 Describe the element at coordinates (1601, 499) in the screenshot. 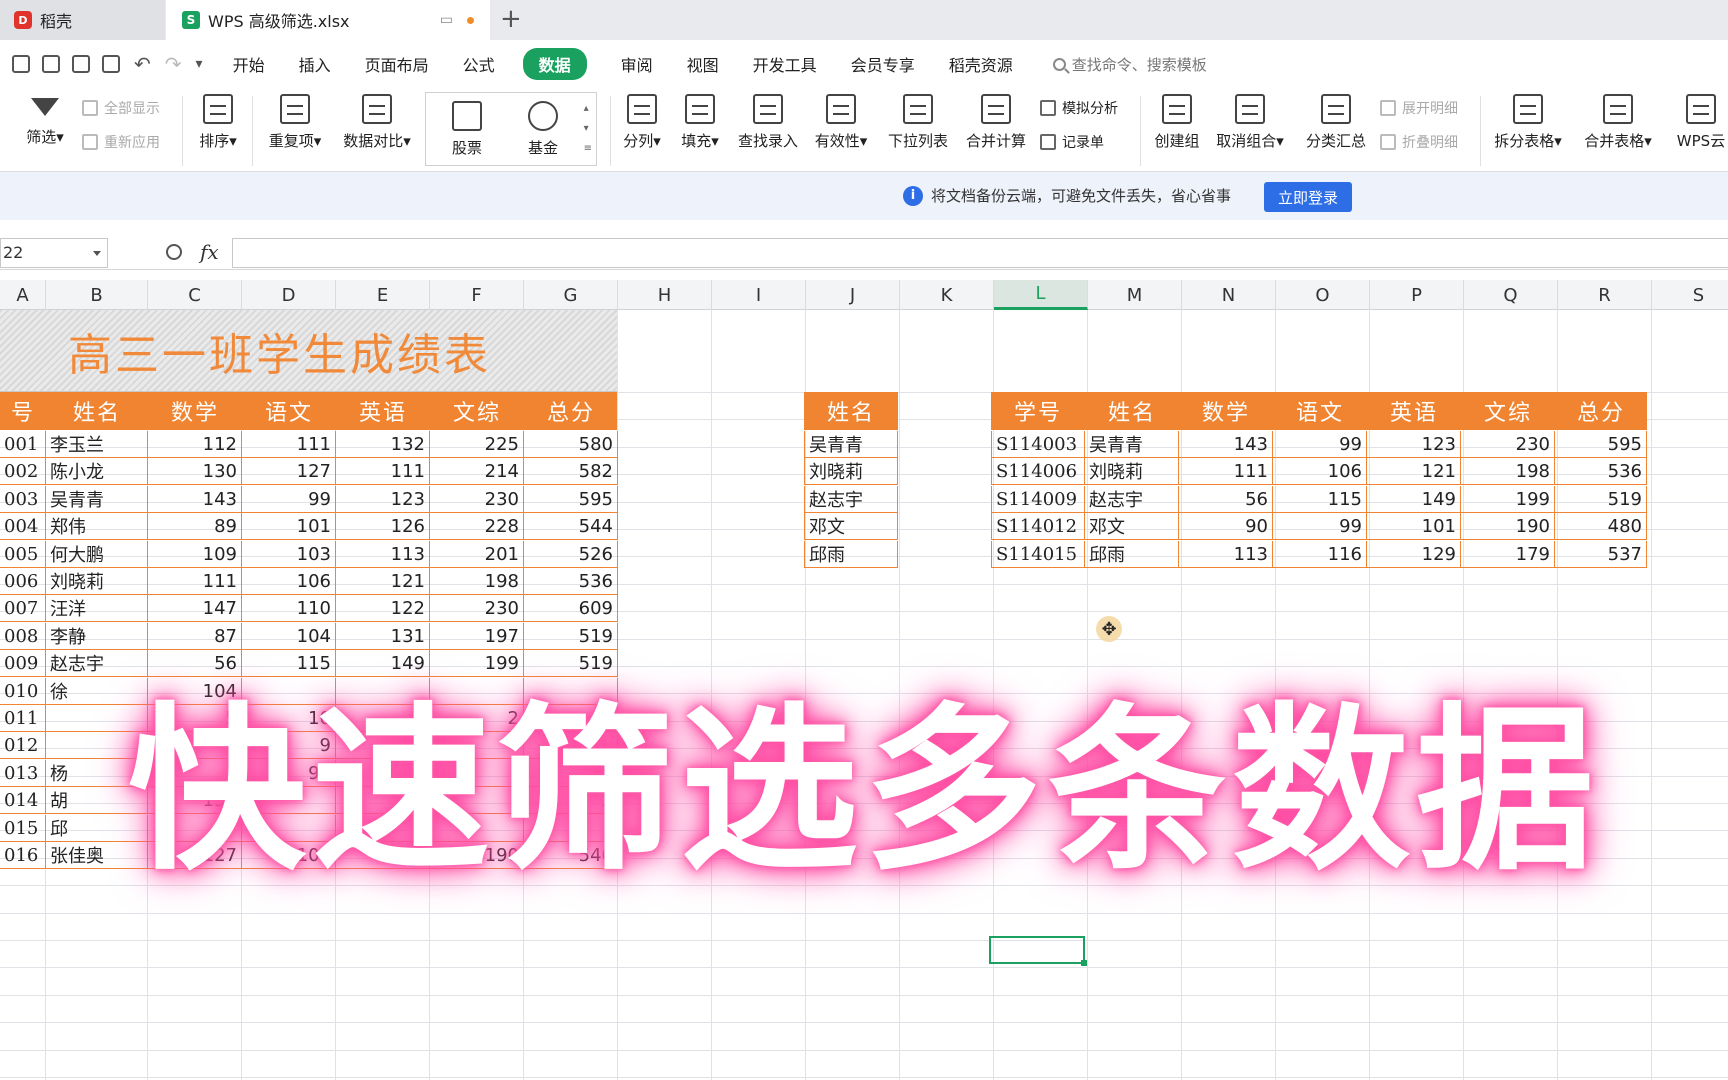

I see `result-table-cell: 519` at that location.